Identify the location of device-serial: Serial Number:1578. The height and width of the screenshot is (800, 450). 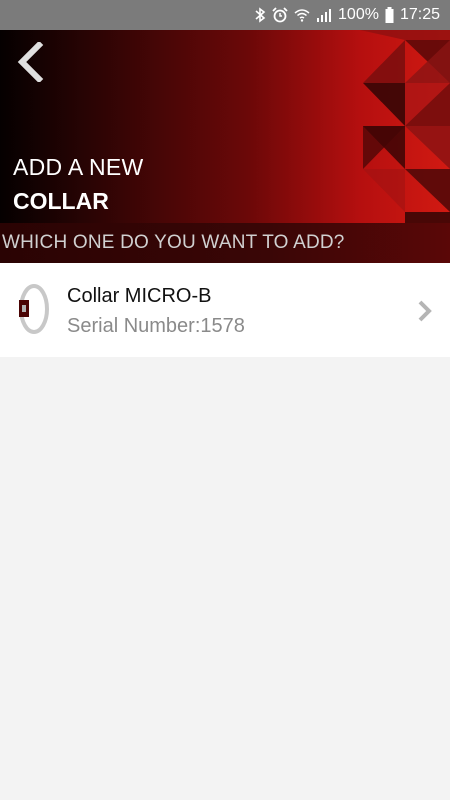
(156, 326).